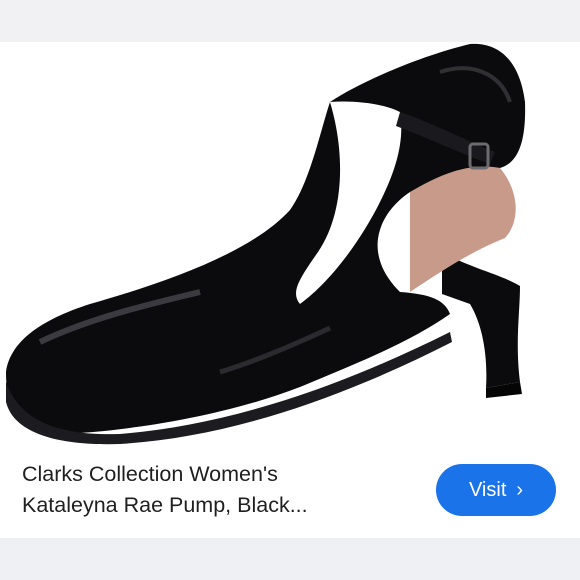 This screenshot has width=580, height=580. I want to click on visit-button: Visit ›, so click(496, 490).